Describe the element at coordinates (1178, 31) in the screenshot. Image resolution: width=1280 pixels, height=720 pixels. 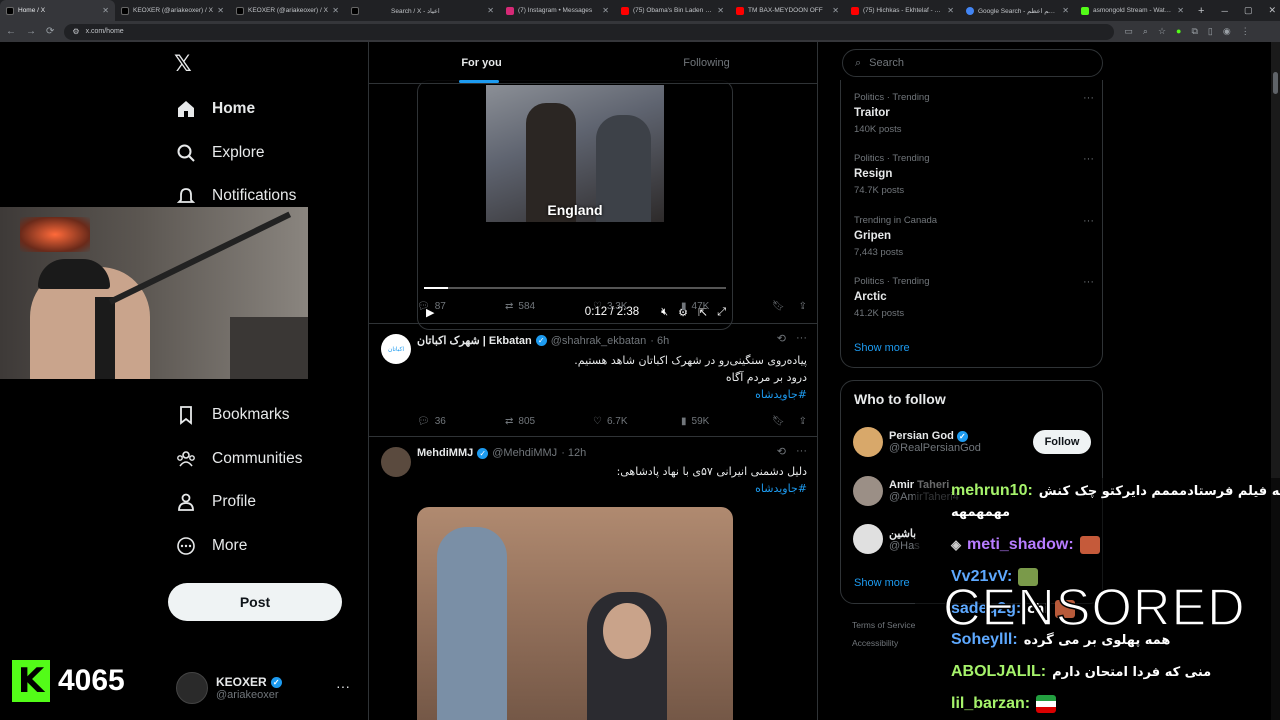
I see `extension-icon: ●` at that location.